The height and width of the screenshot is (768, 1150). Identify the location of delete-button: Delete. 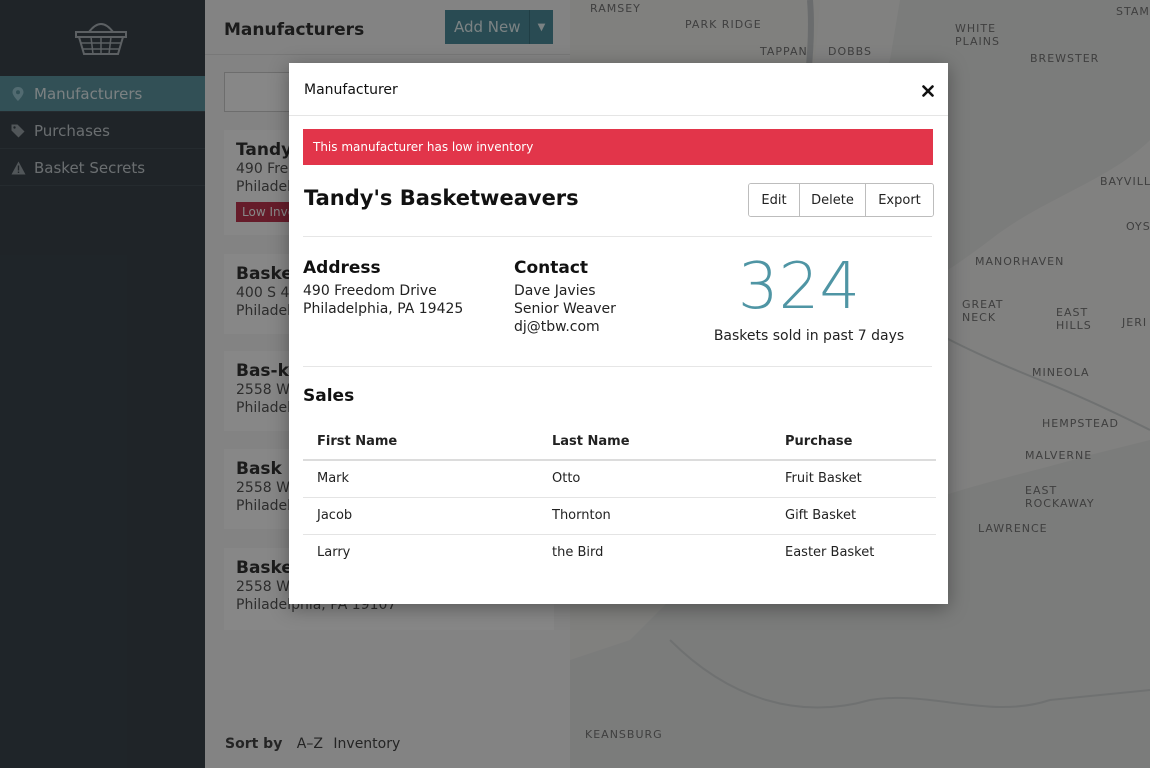
(833, 200).